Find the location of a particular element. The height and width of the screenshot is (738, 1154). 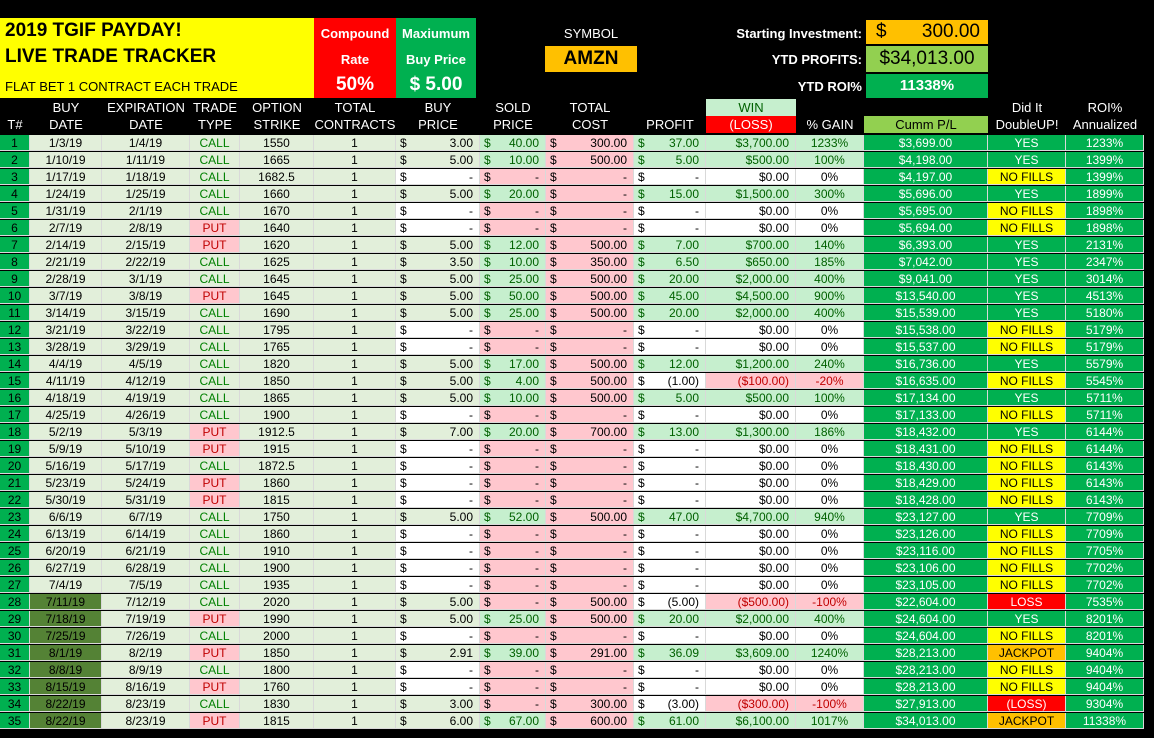

cell-win: $500.00 is located at coordinates (751, 398).